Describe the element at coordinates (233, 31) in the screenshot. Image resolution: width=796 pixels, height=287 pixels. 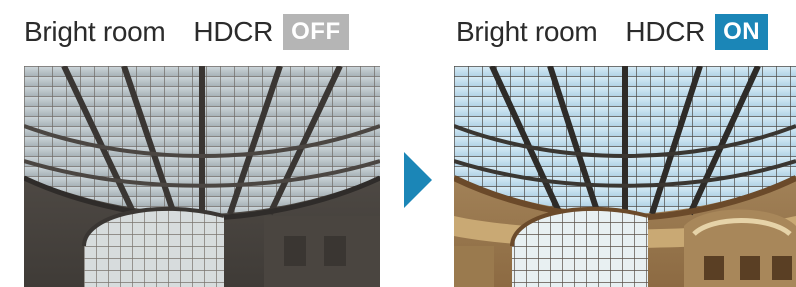
I see `before-hdcr-label: HDCR` at that location.